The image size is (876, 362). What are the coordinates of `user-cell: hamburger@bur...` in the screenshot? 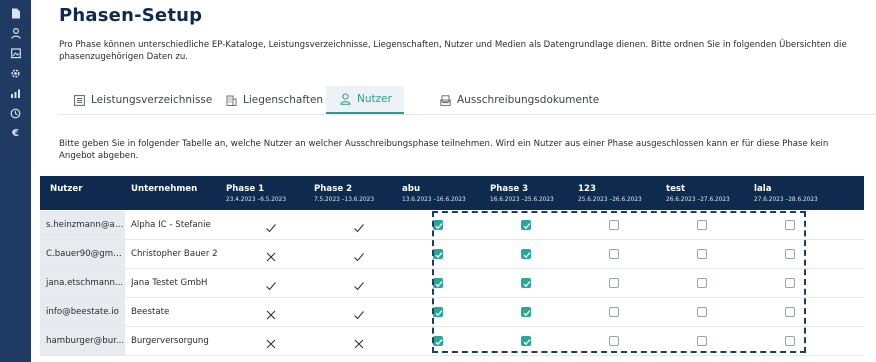 It's located at (82, 341).